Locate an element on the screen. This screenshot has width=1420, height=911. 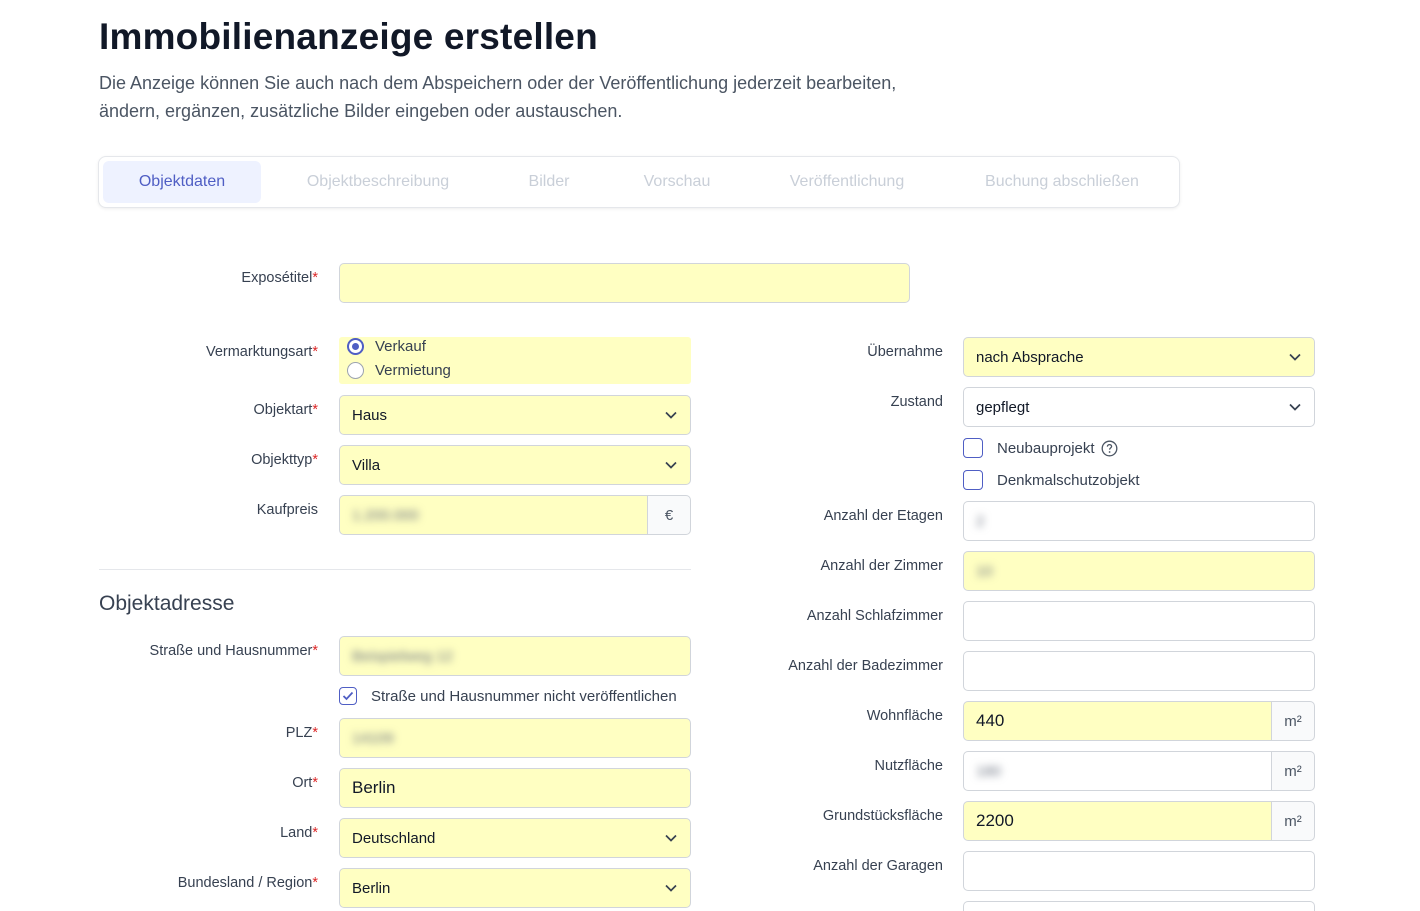
tab-vorschau: Vorschau is located at coordinates (677, 182).